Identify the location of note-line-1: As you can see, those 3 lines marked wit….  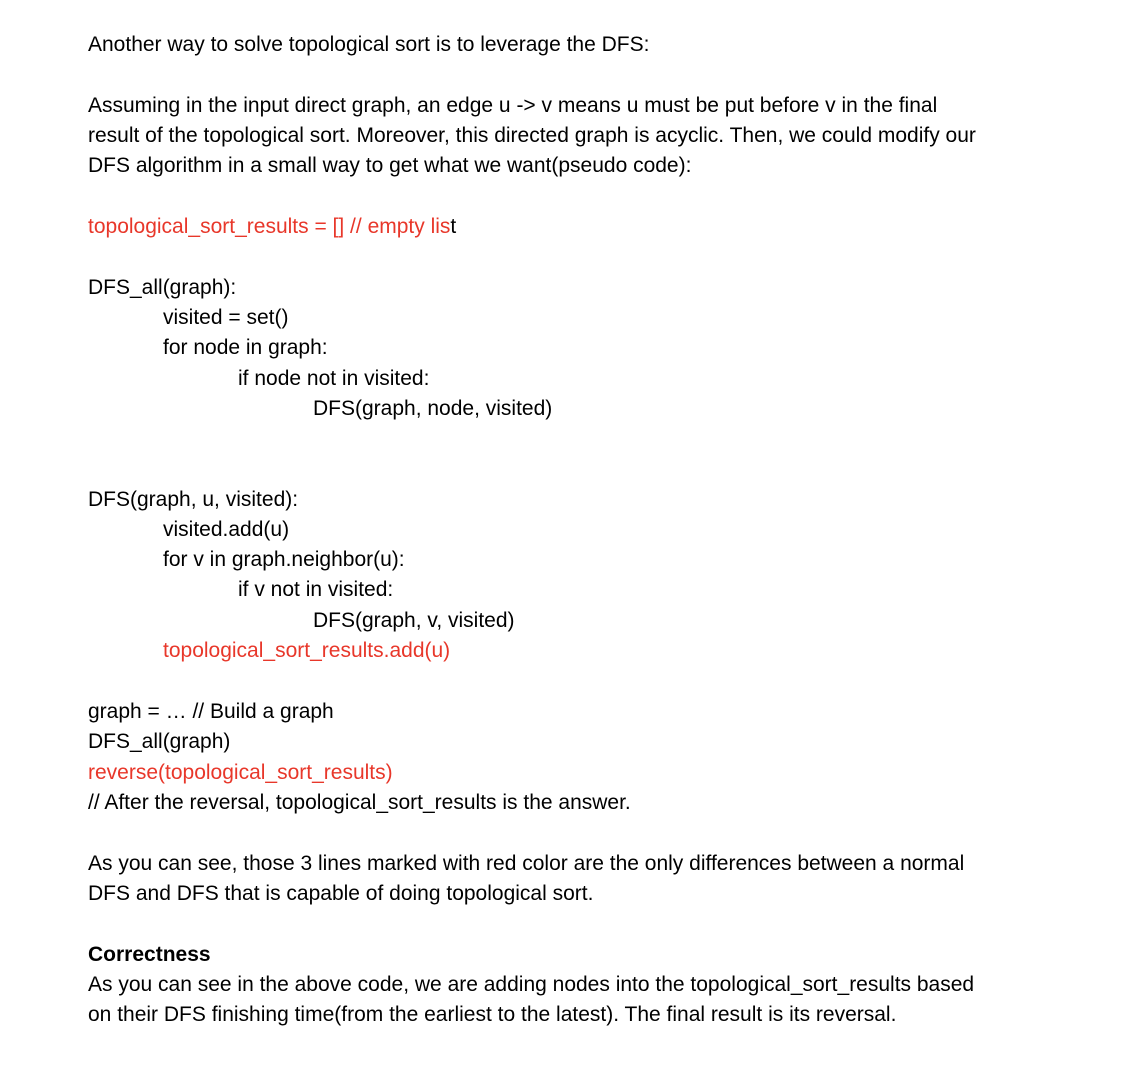
(526, 863).